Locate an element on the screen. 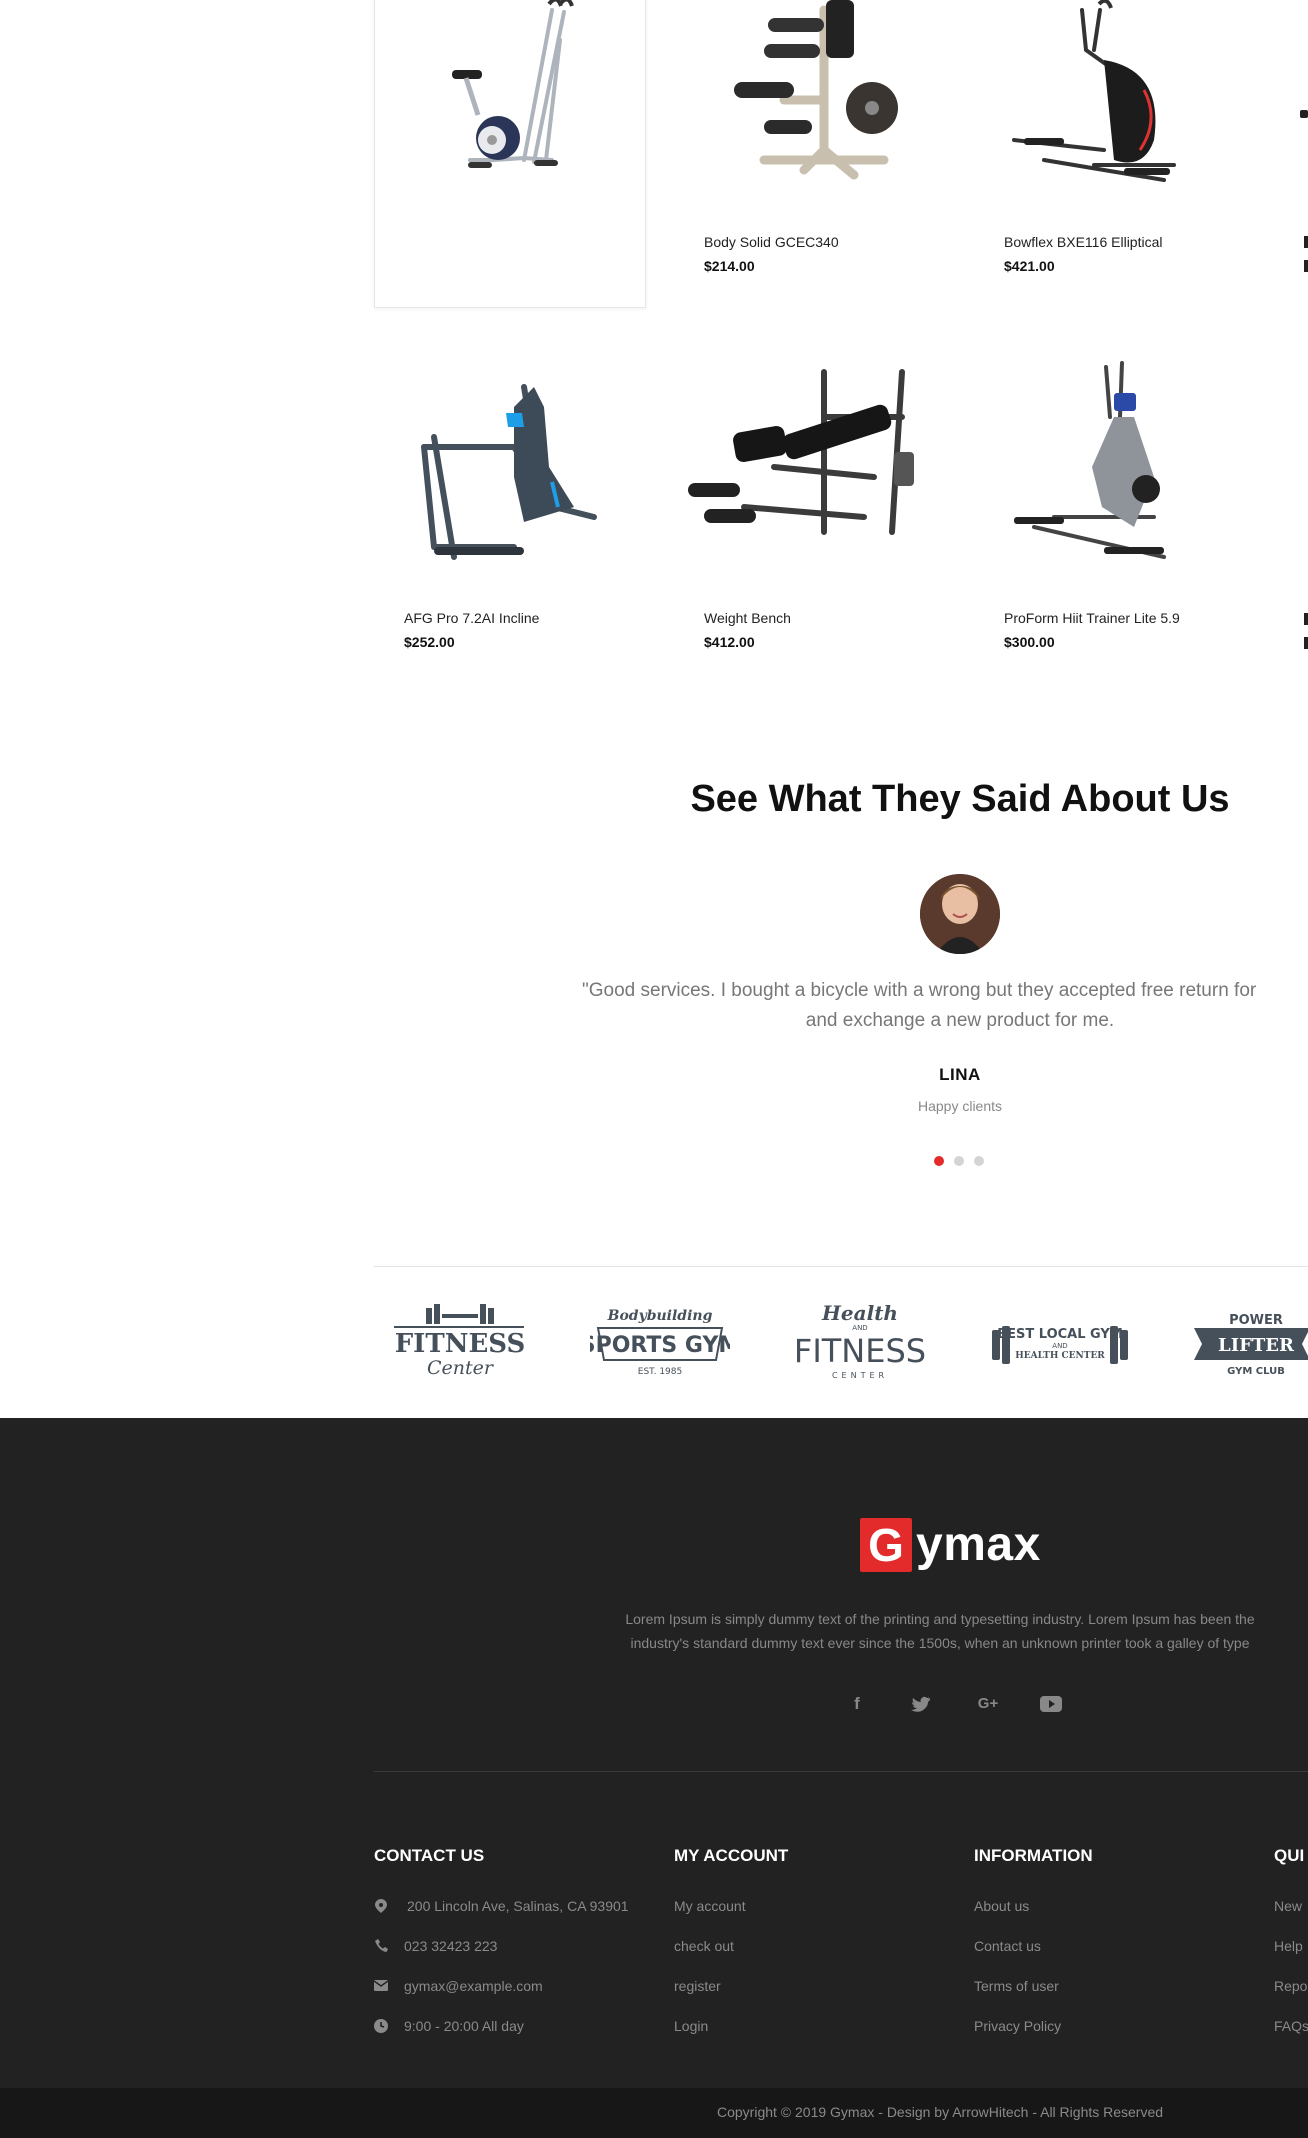 This screenshot has width=1308, height=2138. footer-link: register is located at coordinates (710, 1998).